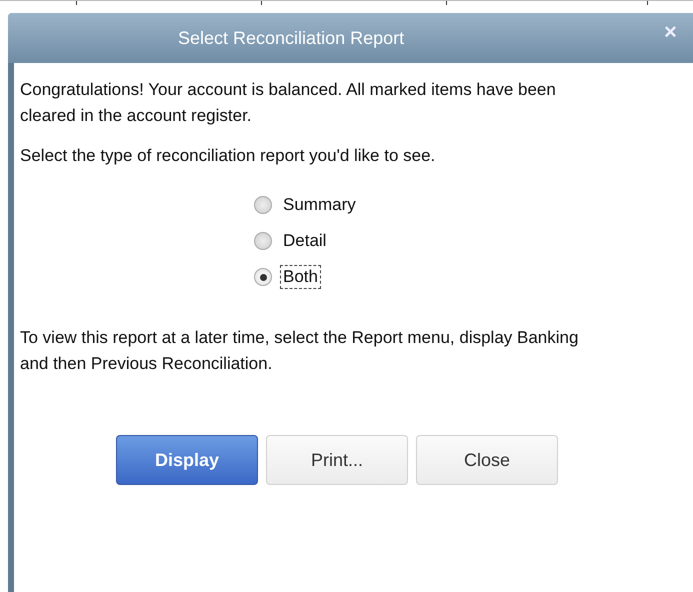 The image size is (693, 592). Describe the element at coordinates (187, 460) in the screenshot. I see `display-button: Display` at that location.